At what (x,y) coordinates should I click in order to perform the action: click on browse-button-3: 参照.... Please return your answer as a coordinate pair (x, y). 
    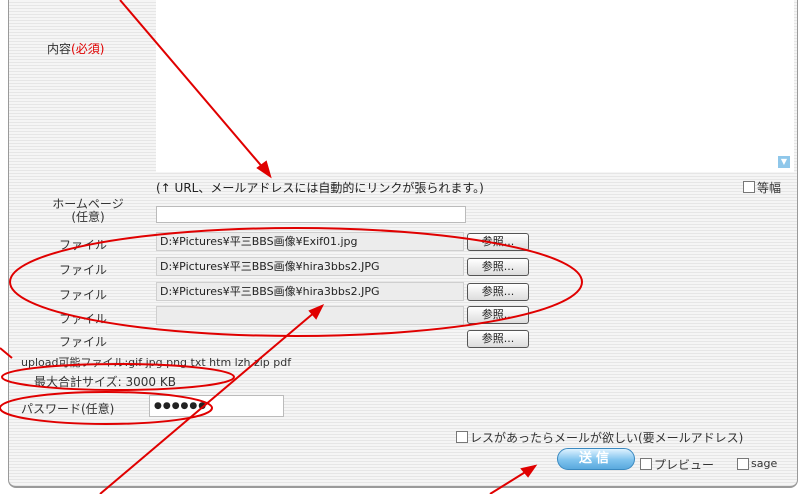
    Looking at the image, I should click on (498, 292).